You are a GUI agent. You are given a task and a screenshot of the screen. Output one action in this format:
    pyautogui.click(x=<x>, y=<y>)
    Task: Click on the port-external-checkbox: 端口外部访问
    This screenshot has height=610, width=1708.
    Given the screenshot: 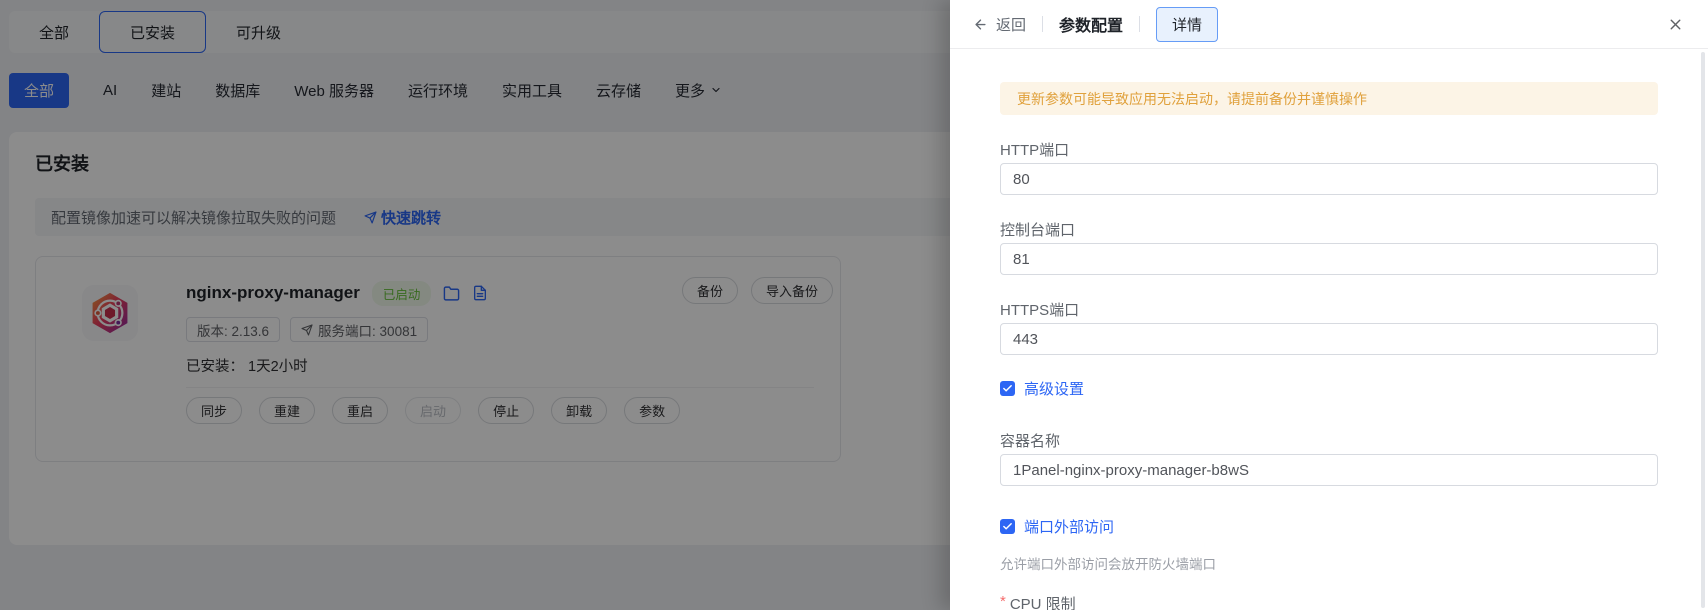 What is the action you would take?
    pyautogui.click(x=1329, y=526)
    